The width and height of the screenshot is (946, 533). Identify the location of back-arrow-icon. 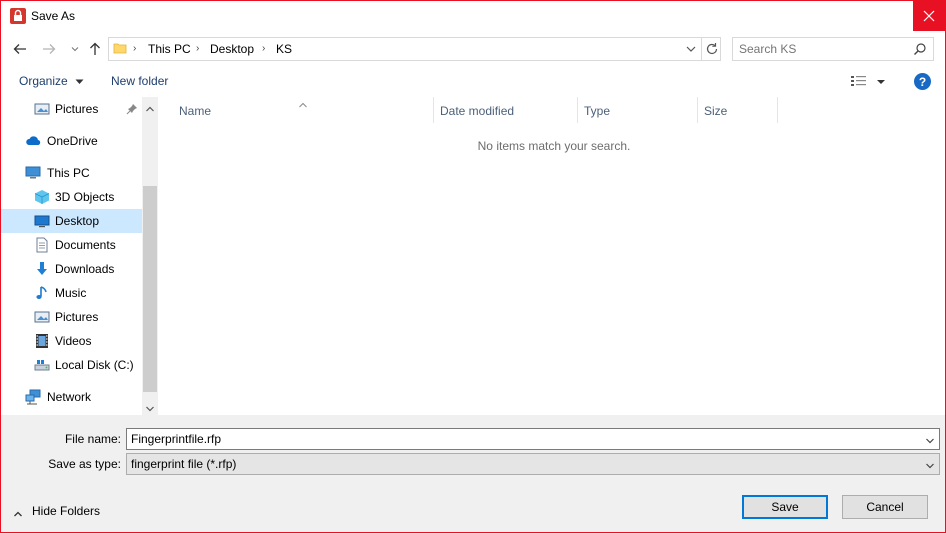
(20, 49).